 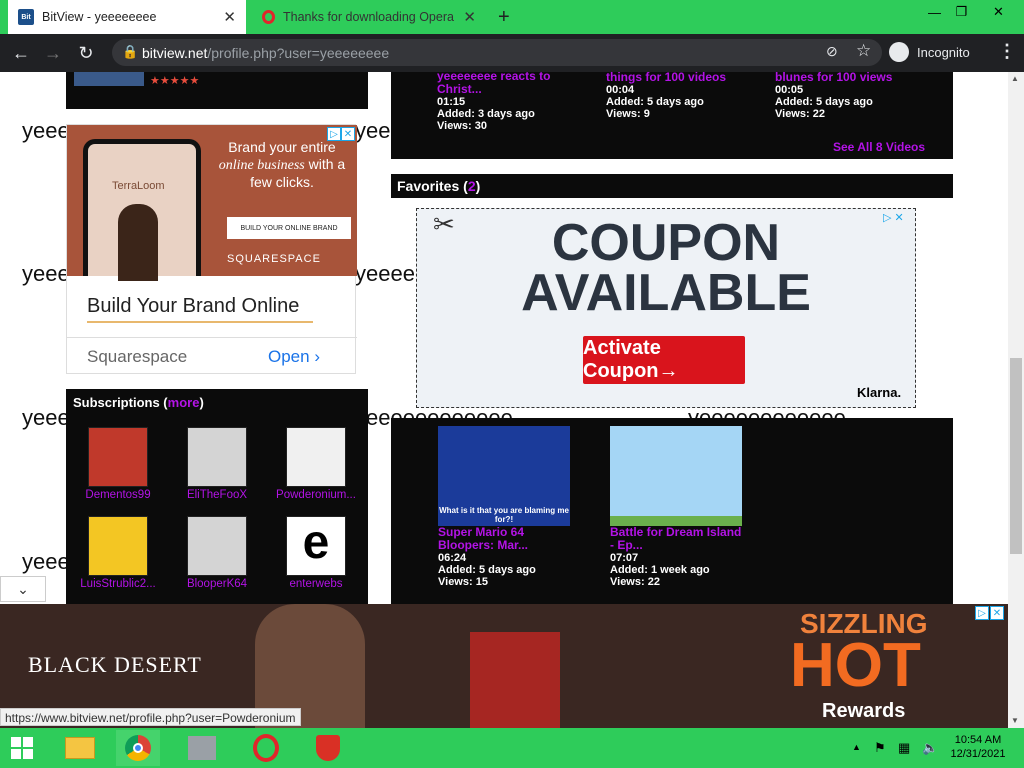 I want to click on video-added: Added: 5 days ago, so click(x=487, y=570).